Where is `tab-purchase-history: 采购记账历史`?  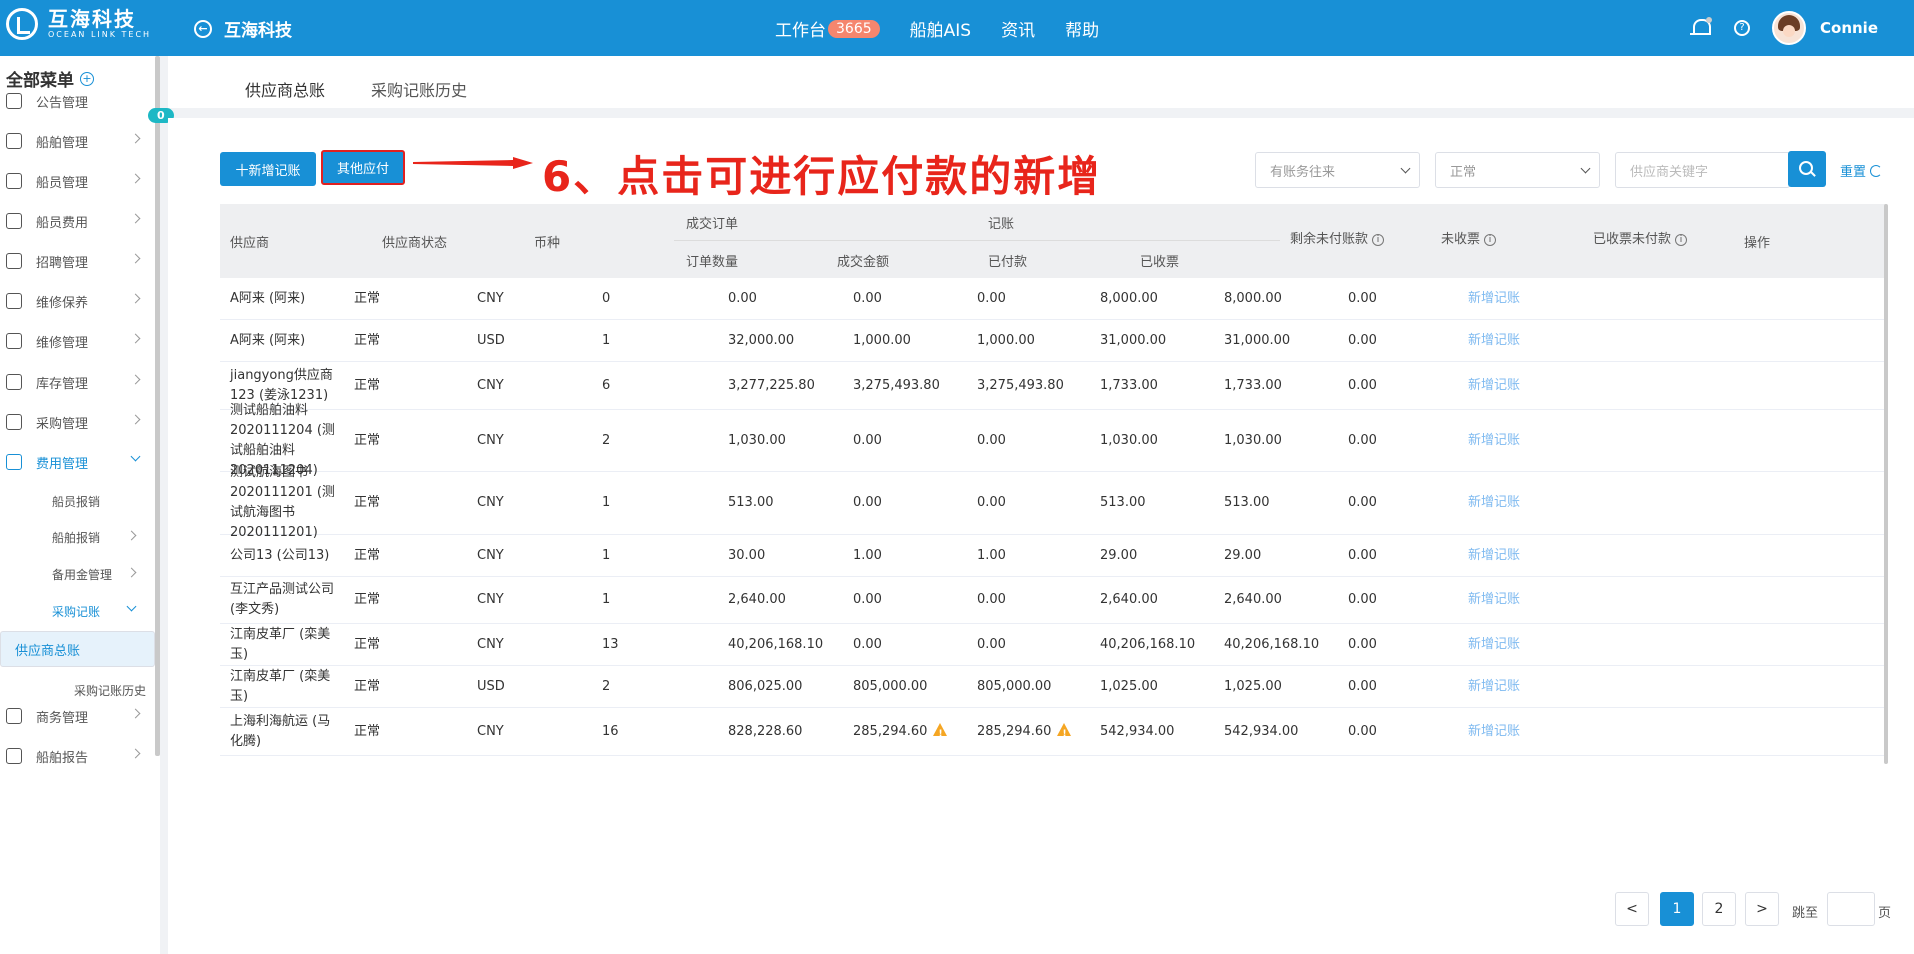 tab-purchase-history: 采购记账历史 is located at coordinates (419, 89).